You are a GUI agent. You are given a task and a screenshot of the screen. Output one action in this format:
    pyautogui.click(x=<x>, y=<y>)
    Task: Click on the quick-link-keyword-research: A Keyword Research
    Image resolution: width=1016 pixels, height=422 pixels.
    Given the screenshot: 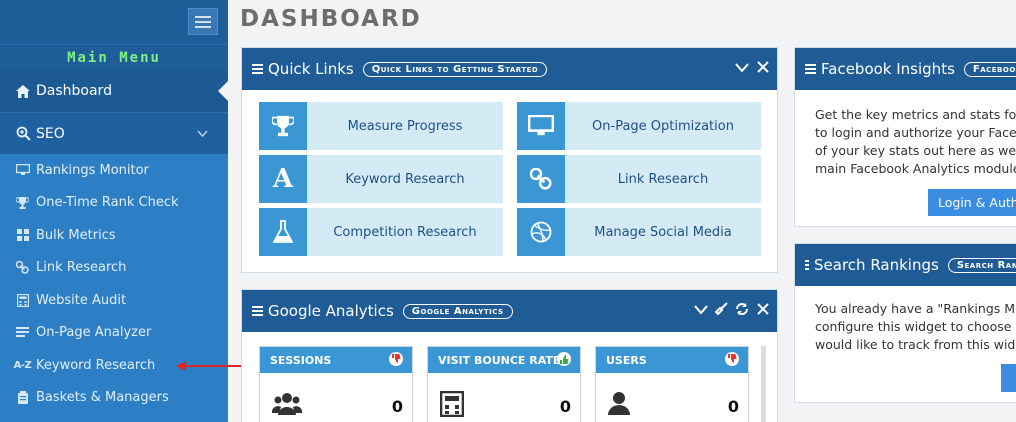 What is the action you would take?
    pyautogui.click(x=381, y=179)
    